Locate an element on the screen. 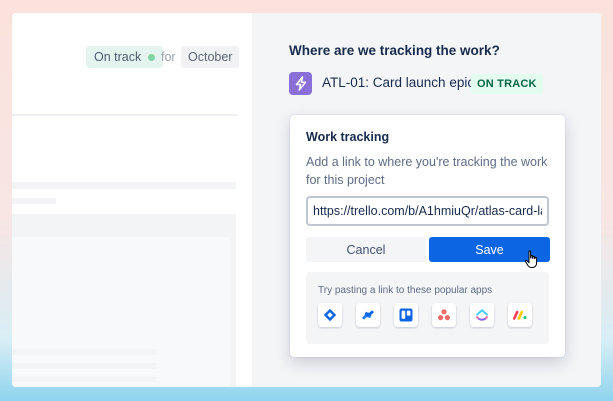 Image resolution: width=613 pixels, height=401 pixels. section-heading: Where are we tracking the work? is located at coordinates (394, 50).